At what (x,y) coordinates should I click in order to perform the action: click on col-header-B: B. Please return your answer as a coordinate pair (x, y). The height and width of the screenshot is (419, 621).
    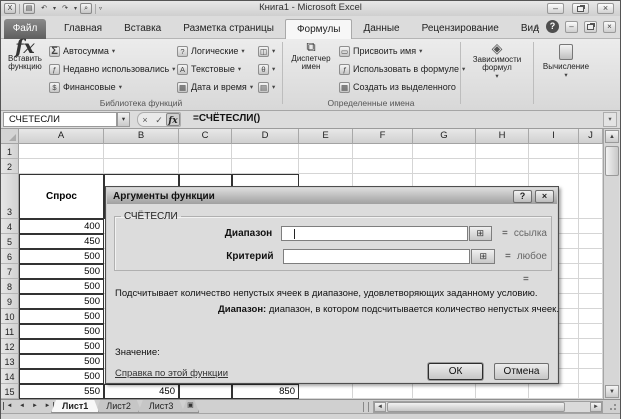
    Looking at the image, I should click on (141, 136).